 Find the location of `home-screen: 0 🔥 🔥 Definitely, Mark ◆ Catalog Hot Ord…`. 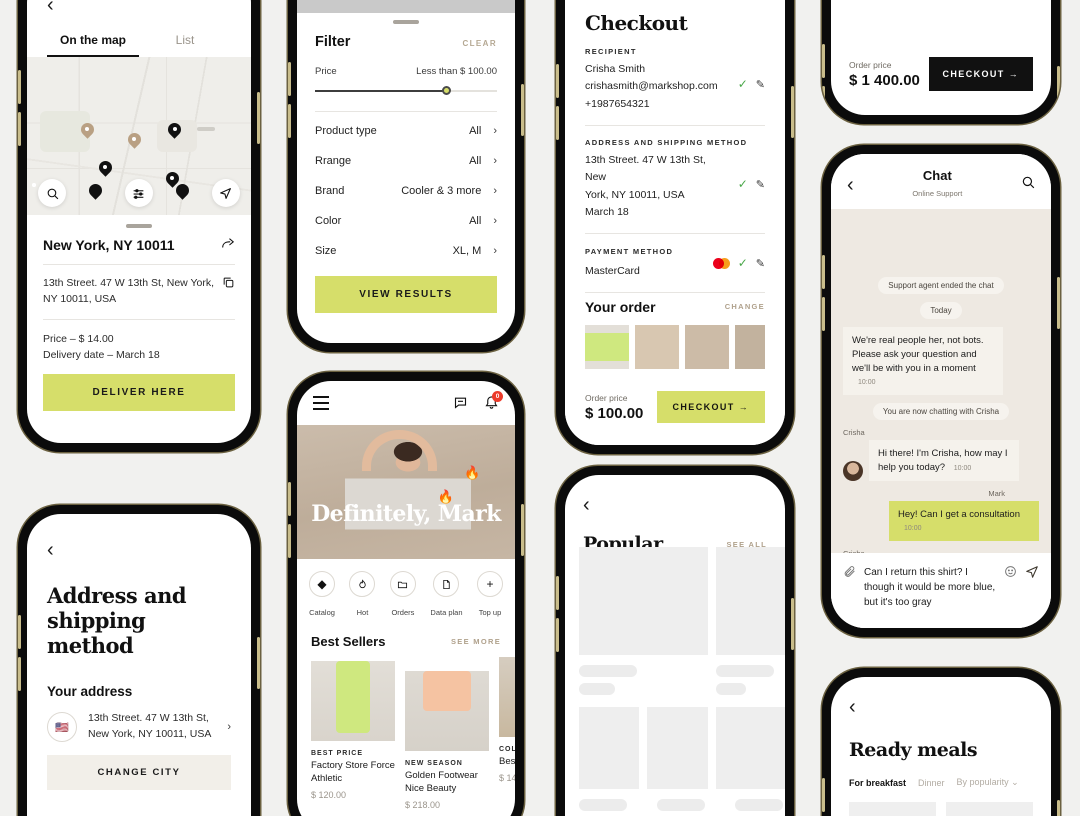

home-screen: 0 🔥 🔥 Definitely, Mark ◆ Catalog Hot Ord… is located at coordinates (406, 598).